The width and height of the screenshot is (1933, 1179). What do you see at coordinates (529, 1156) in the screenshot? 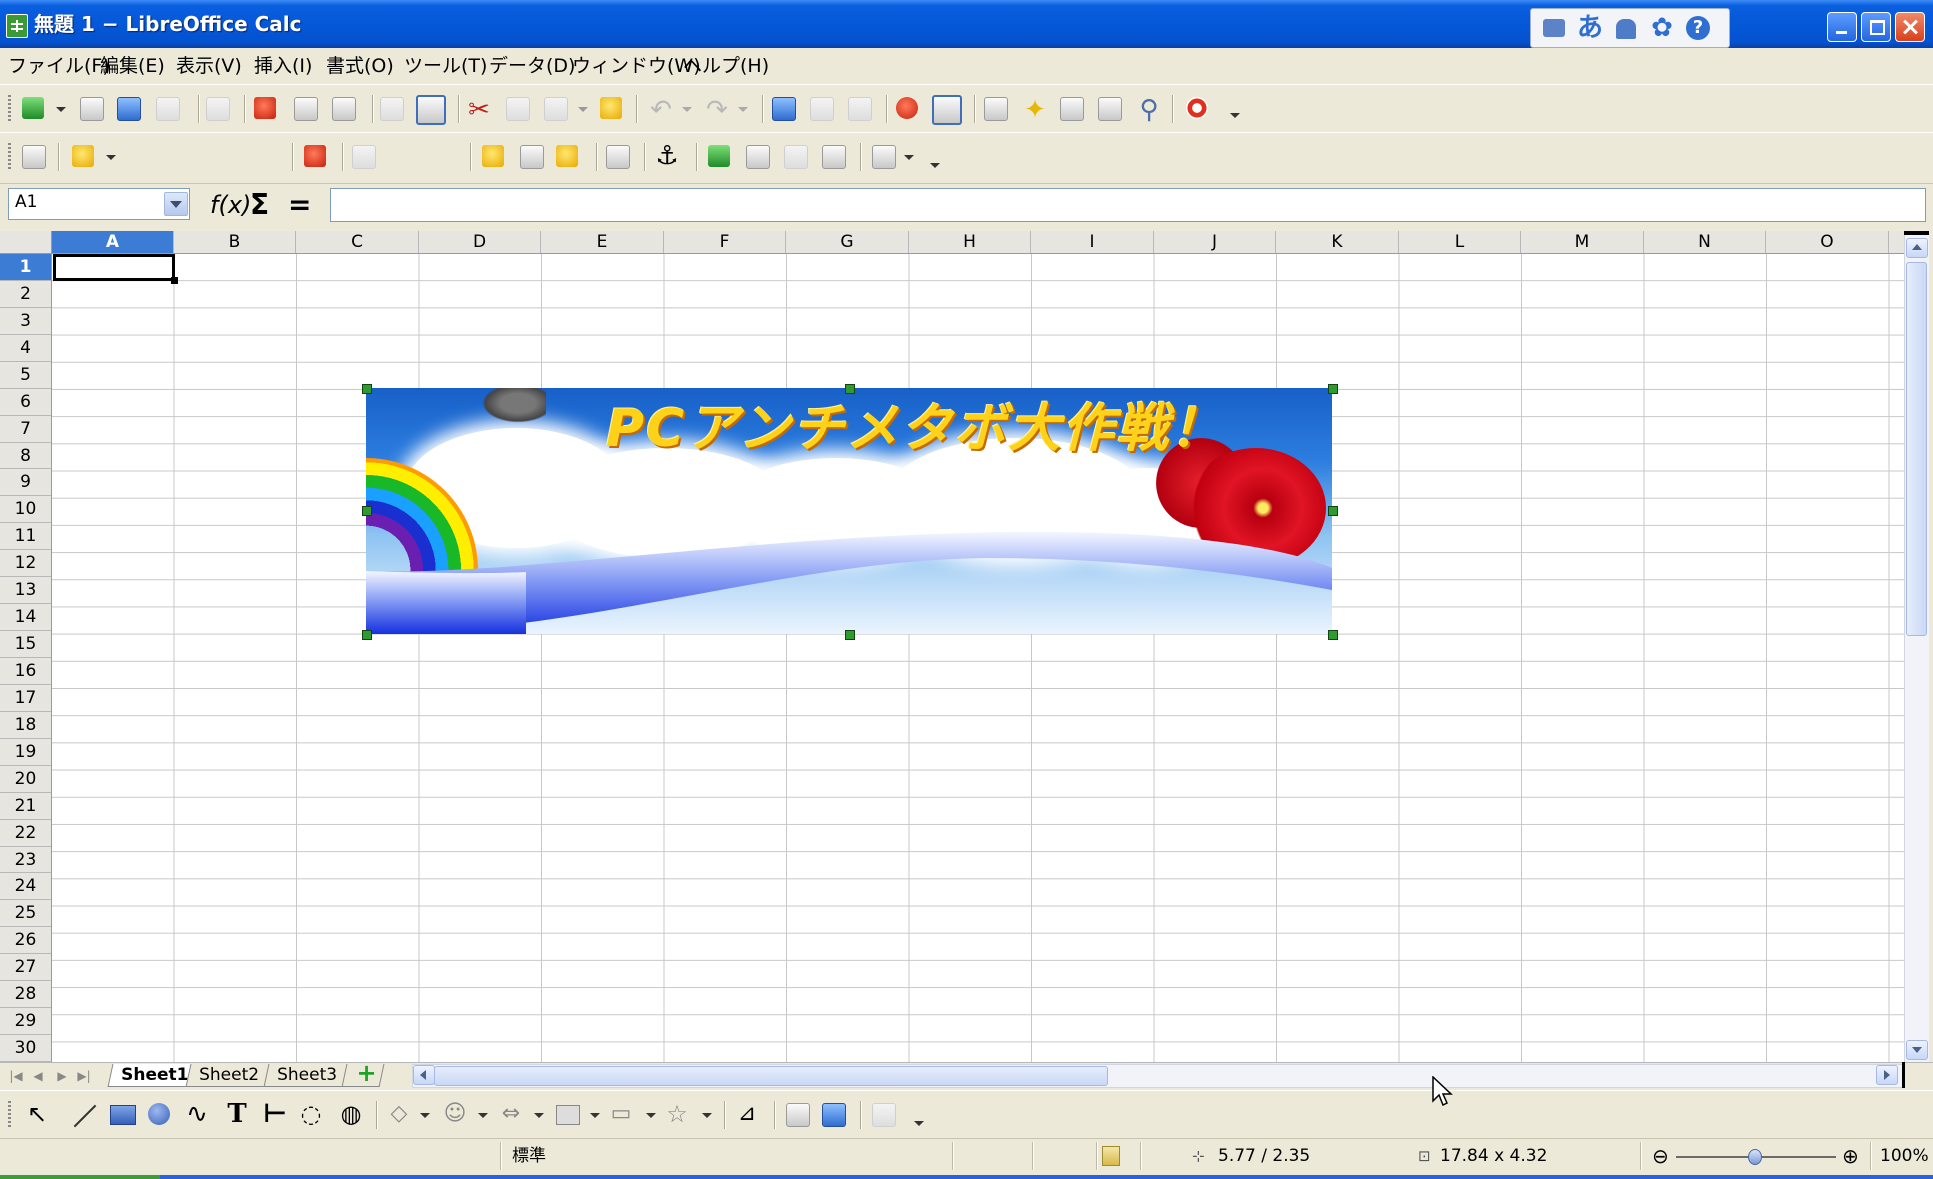
I see `page-style-field: 標準` at bounding box center [529, 1156].